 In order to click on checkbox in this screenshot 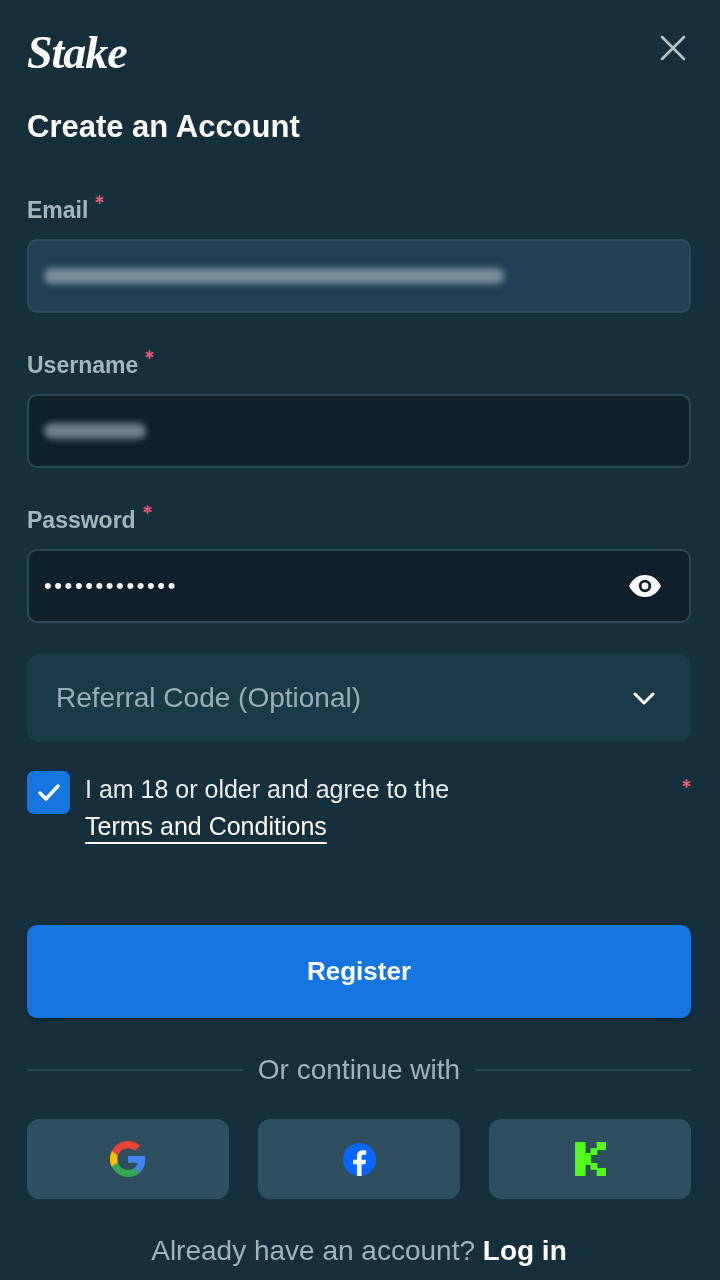, I will do `click(48, 792)`.